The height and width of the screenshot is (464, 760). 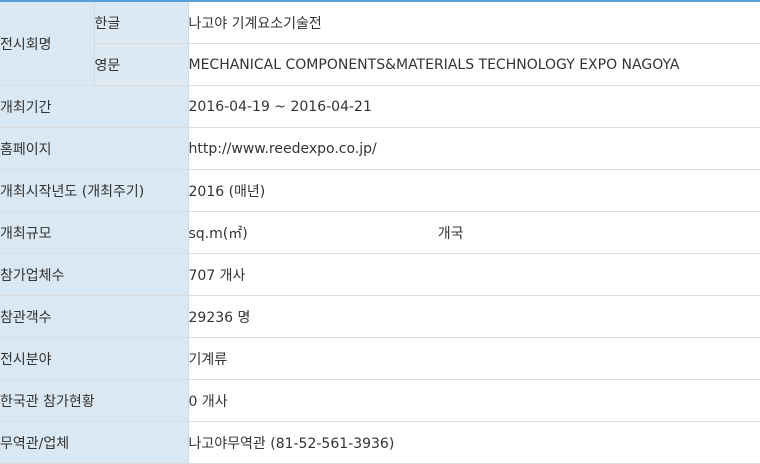 I want to click on row-start-year: 개최시작년도 (개최주기) 2016 (매년), so click(x=380, y=190).